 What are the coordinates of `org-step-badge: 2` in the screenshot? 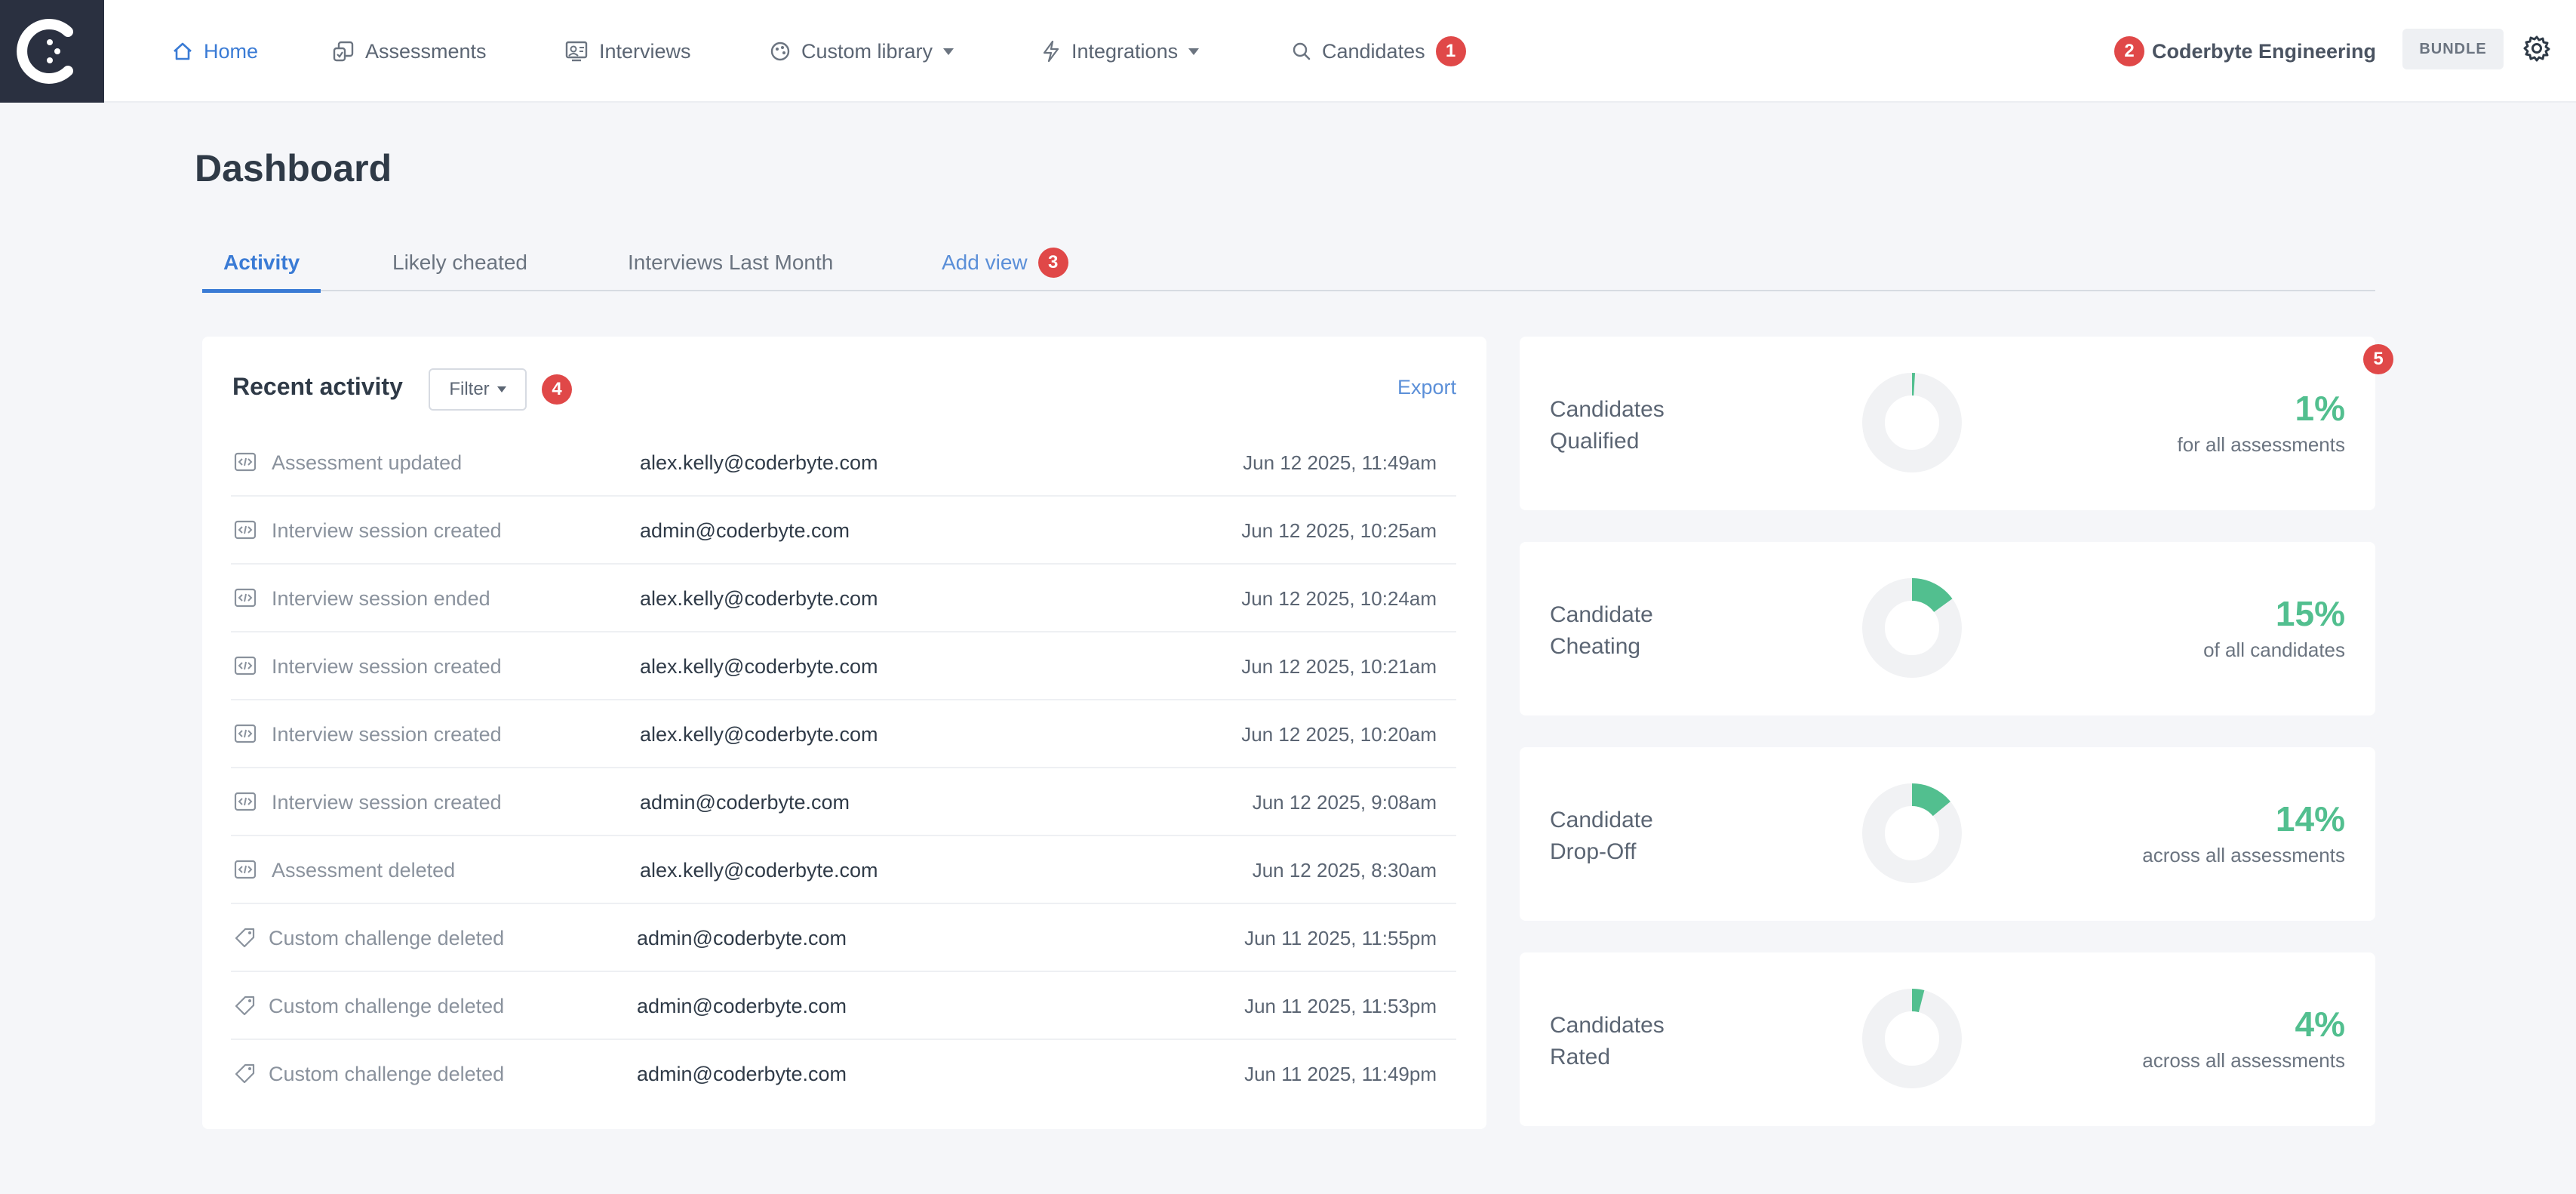 It's located at (2129, 51).